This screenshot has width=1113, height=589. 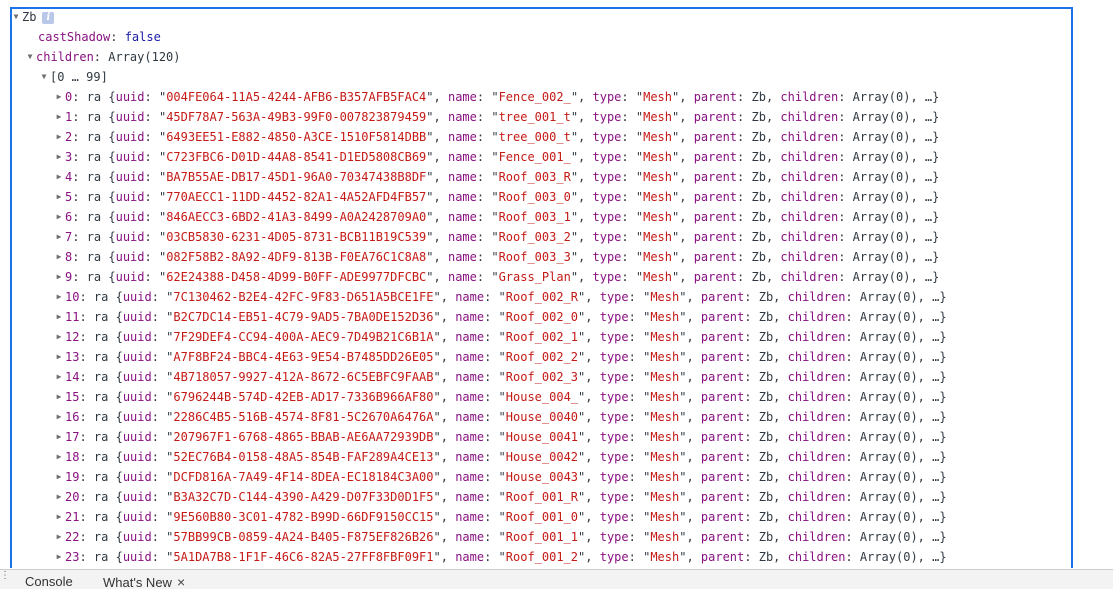 What do you see at coordinates (296, 157) in the screenshot?
I see `item-uuid: C723FBC6-D01D-44A8-8541-D1ED5808CB69` at bounding box center [296, 157].